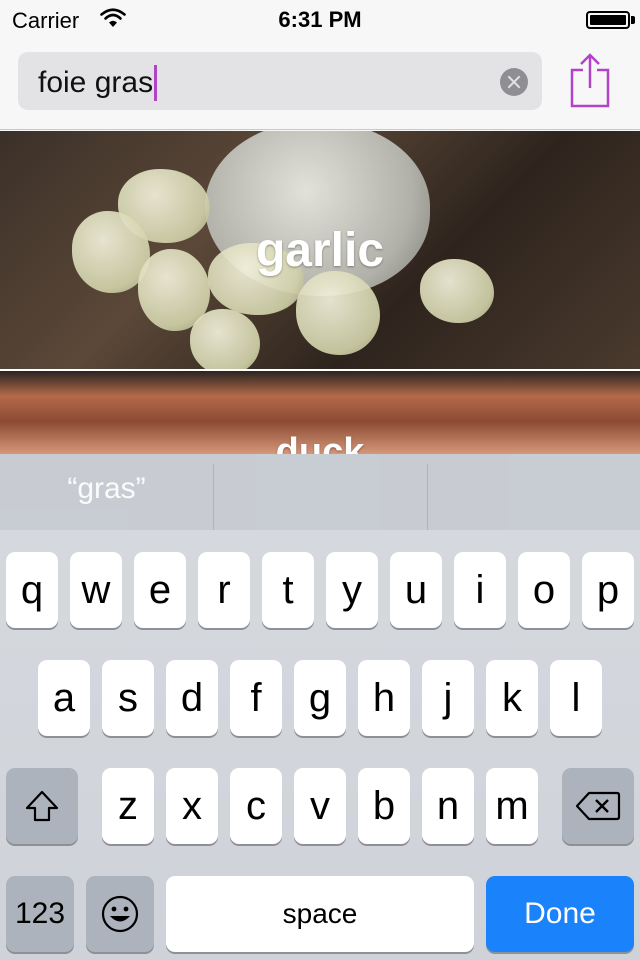  Describe the element at coordinates (156, 83) in the screenshot. I see `text-caret` at that location.